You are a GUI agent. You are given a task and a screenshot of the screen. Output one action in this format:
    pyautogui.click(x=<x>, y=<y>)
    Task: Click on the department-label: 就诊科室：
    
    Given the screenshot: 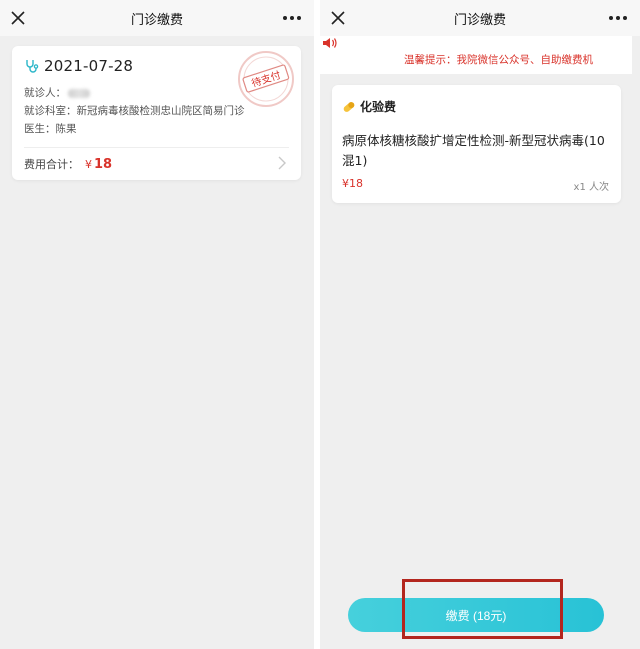 What is the action you would take?
    pyautogui.click(x=50, y=111)
    